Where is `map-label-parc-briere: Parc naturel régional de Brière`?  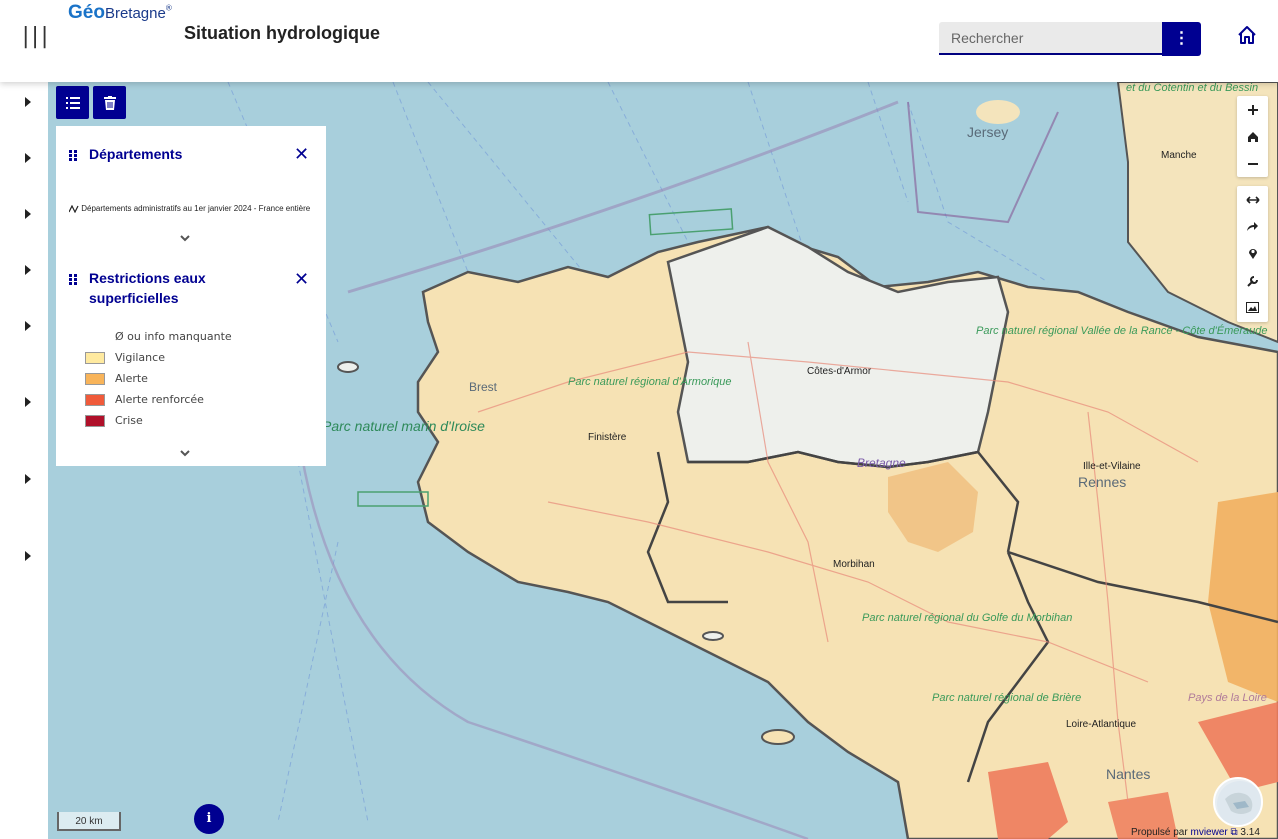 map-label-parc-briere: Parc naturel régional de Brière is located at coordinates (1007, 698).